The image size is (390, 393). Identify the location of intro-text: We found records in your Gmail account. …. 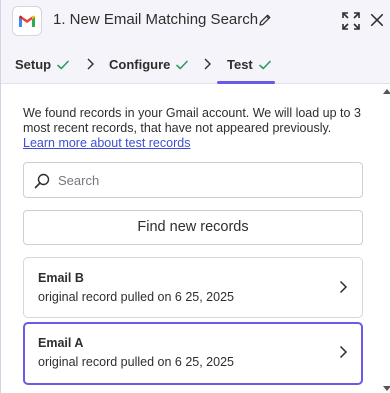
(192, 120).